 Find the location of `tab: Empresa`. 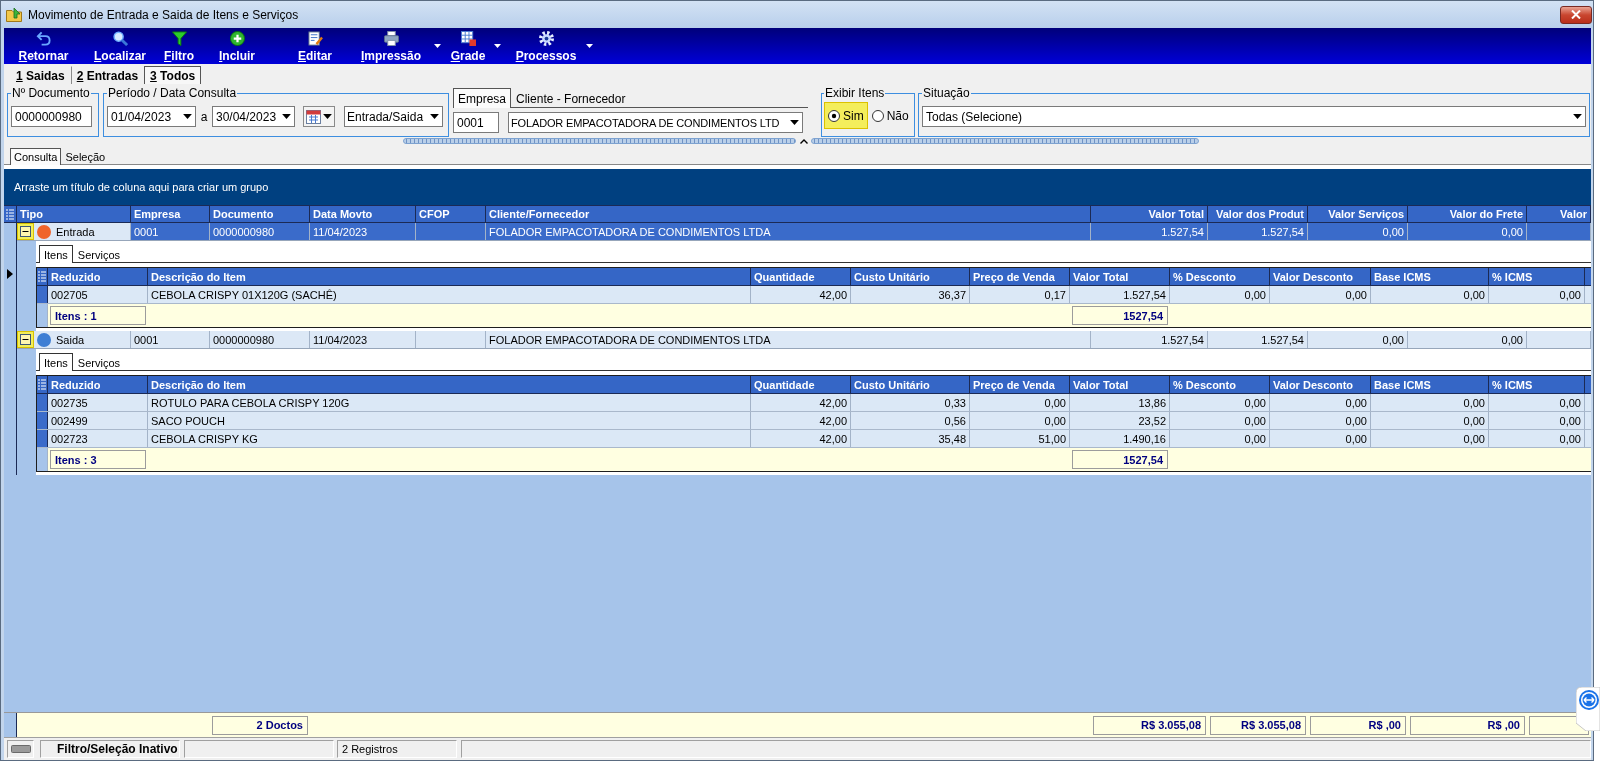

tab: Empresa is located at coordinates (482, 98).